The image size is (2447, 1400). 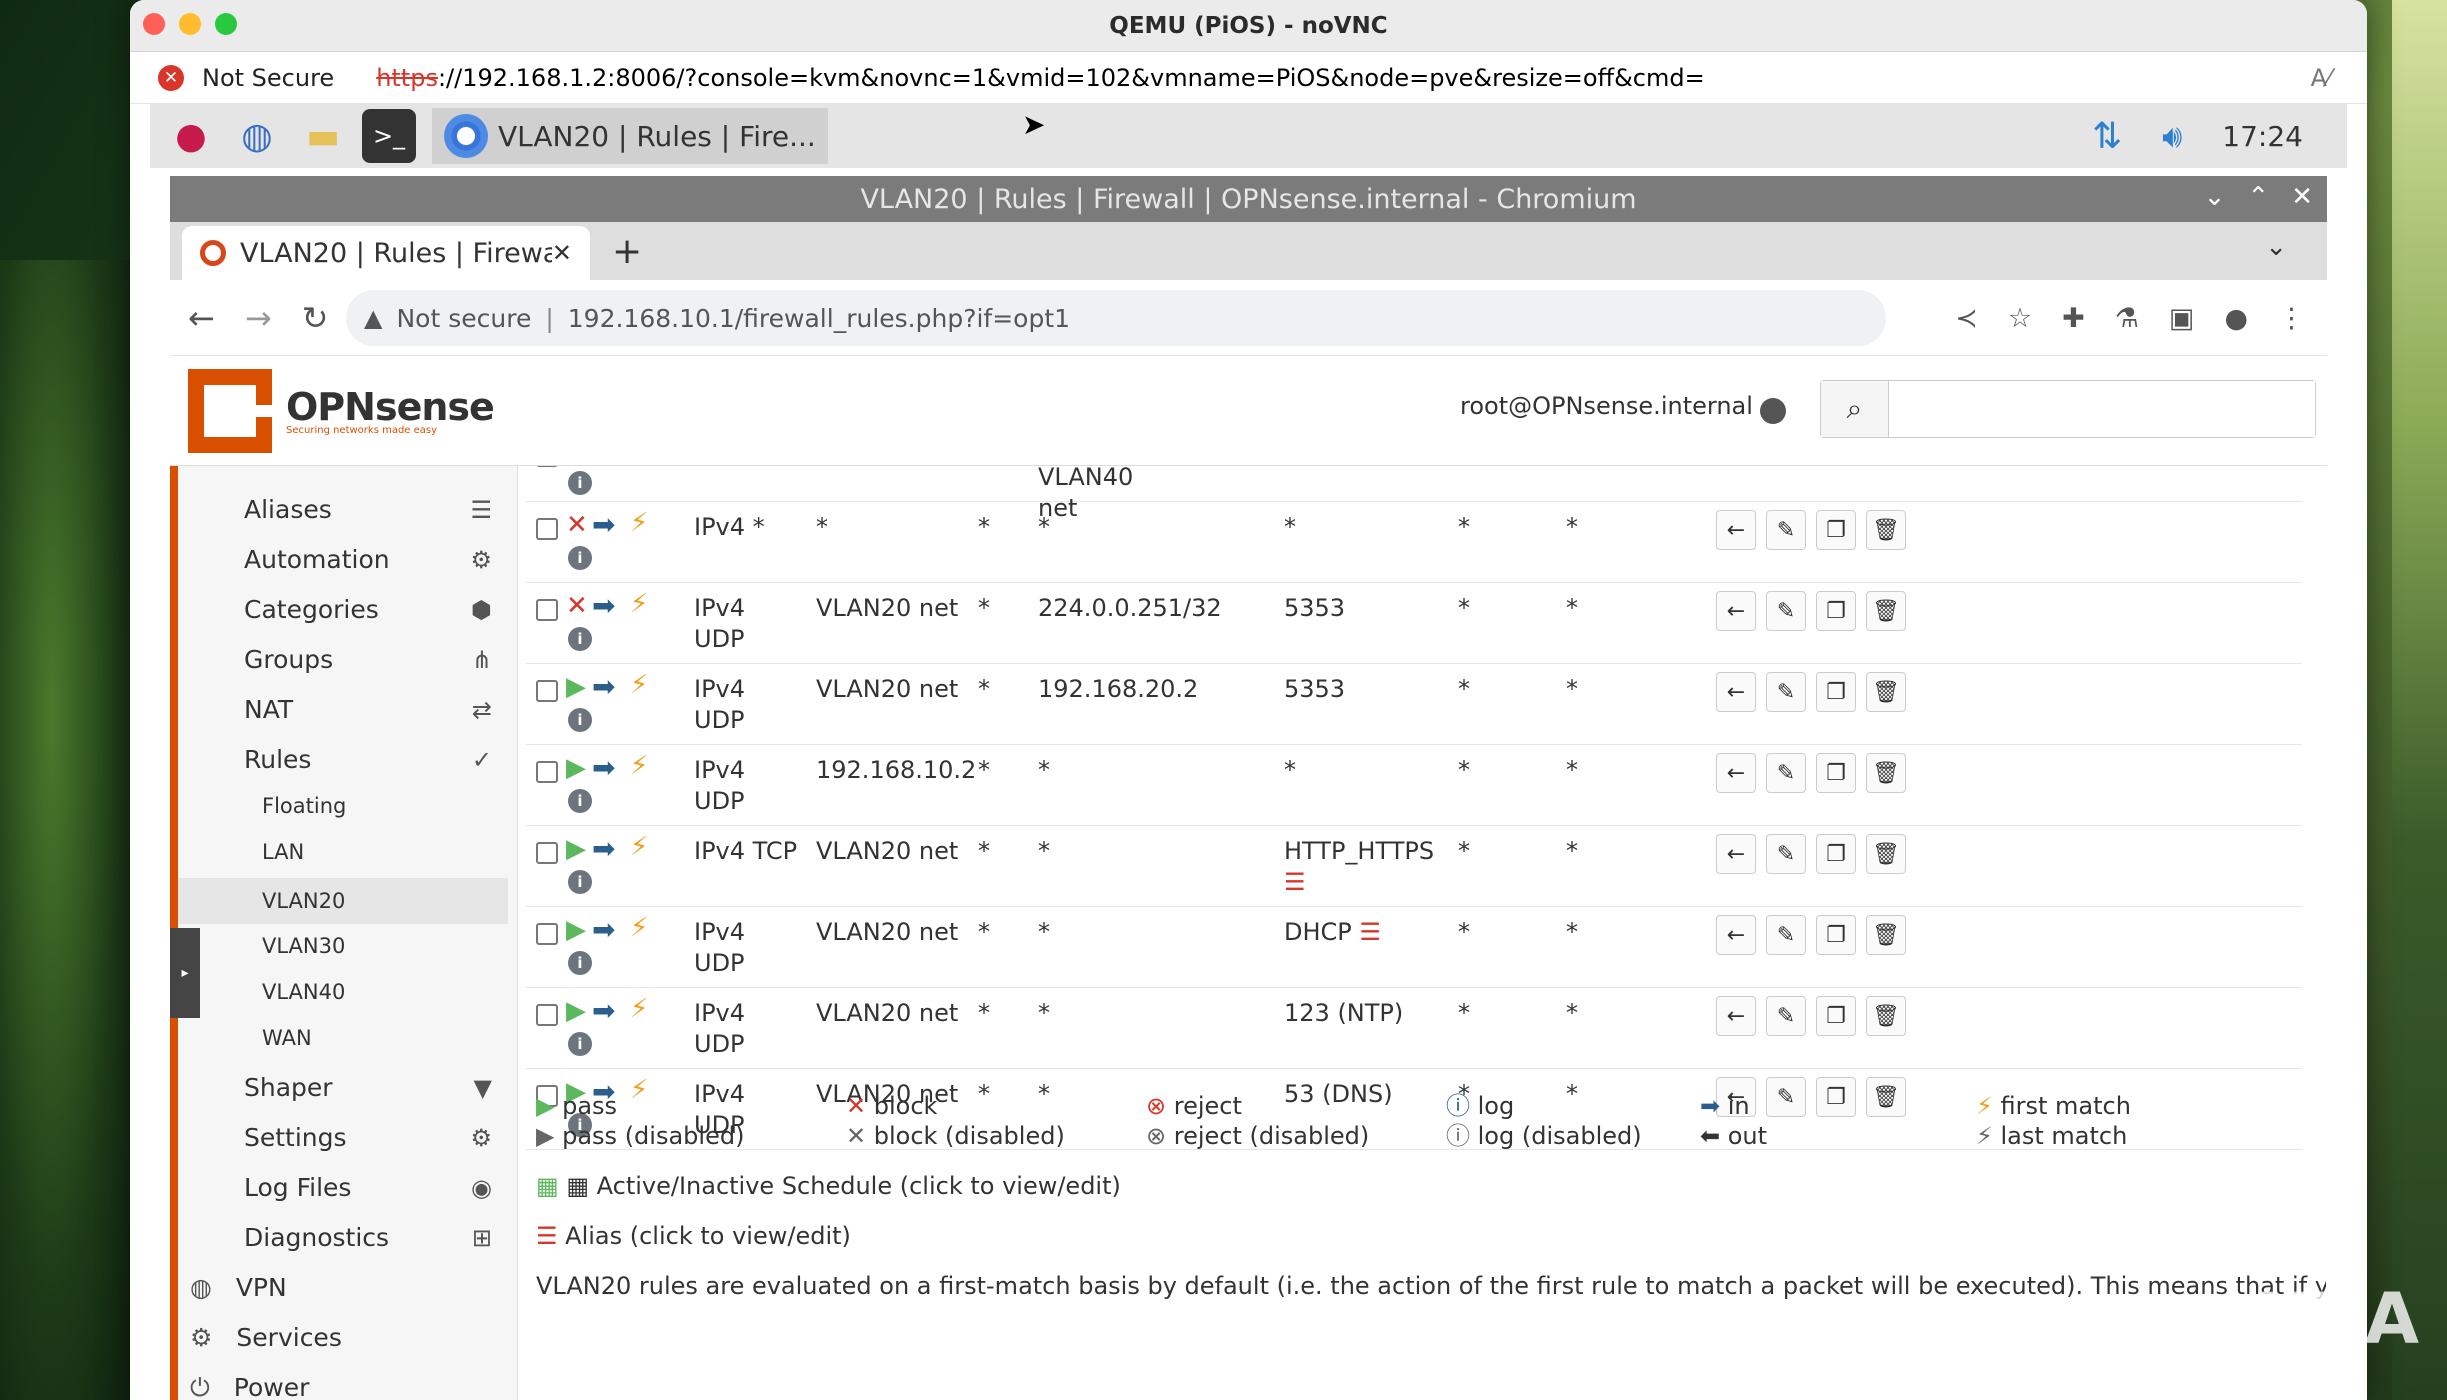 I want to click on sidebar-item-diagnostics: Diagnostics ⊞, so click(x=375, y=1238).